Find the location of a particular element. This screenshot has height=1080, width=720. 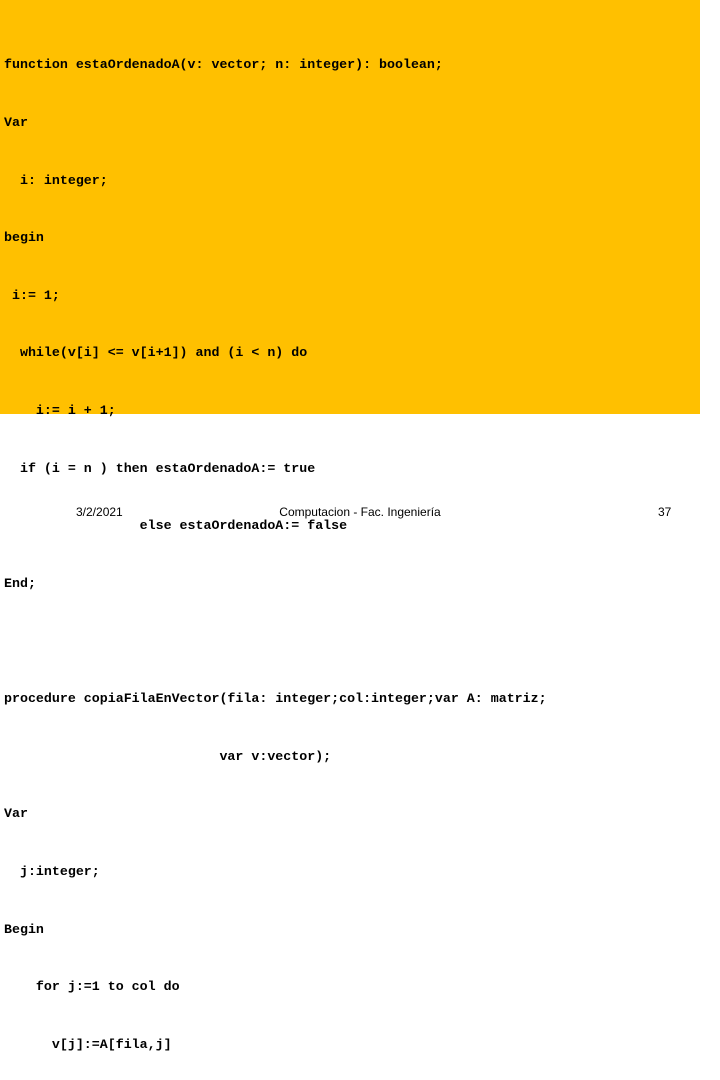

code-line: i: integer; is located at coordinates (56, 180).